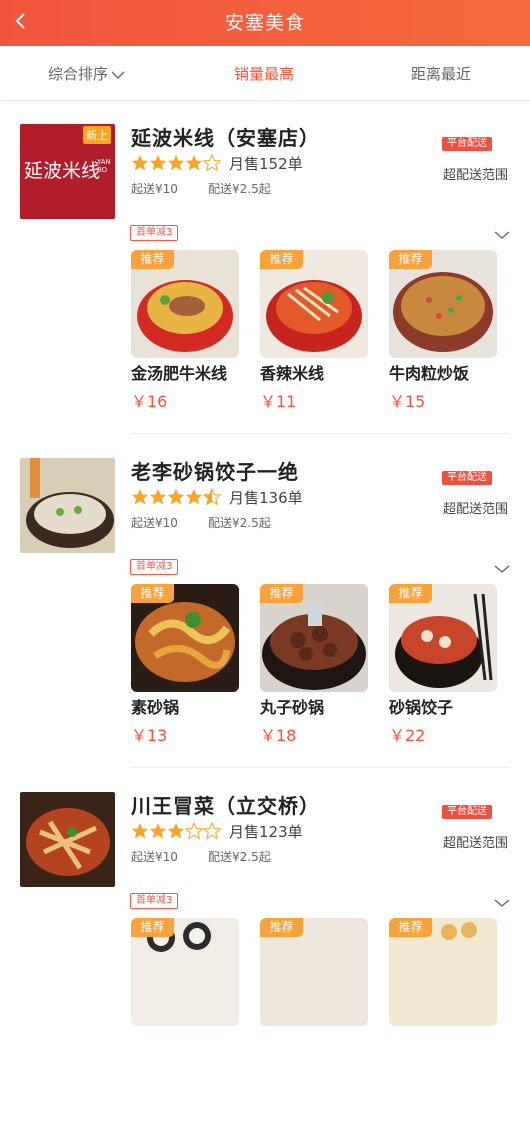 The image size is (530, 1126). I want to click on tab-general-sort: 综合排序, so click(87, 73).